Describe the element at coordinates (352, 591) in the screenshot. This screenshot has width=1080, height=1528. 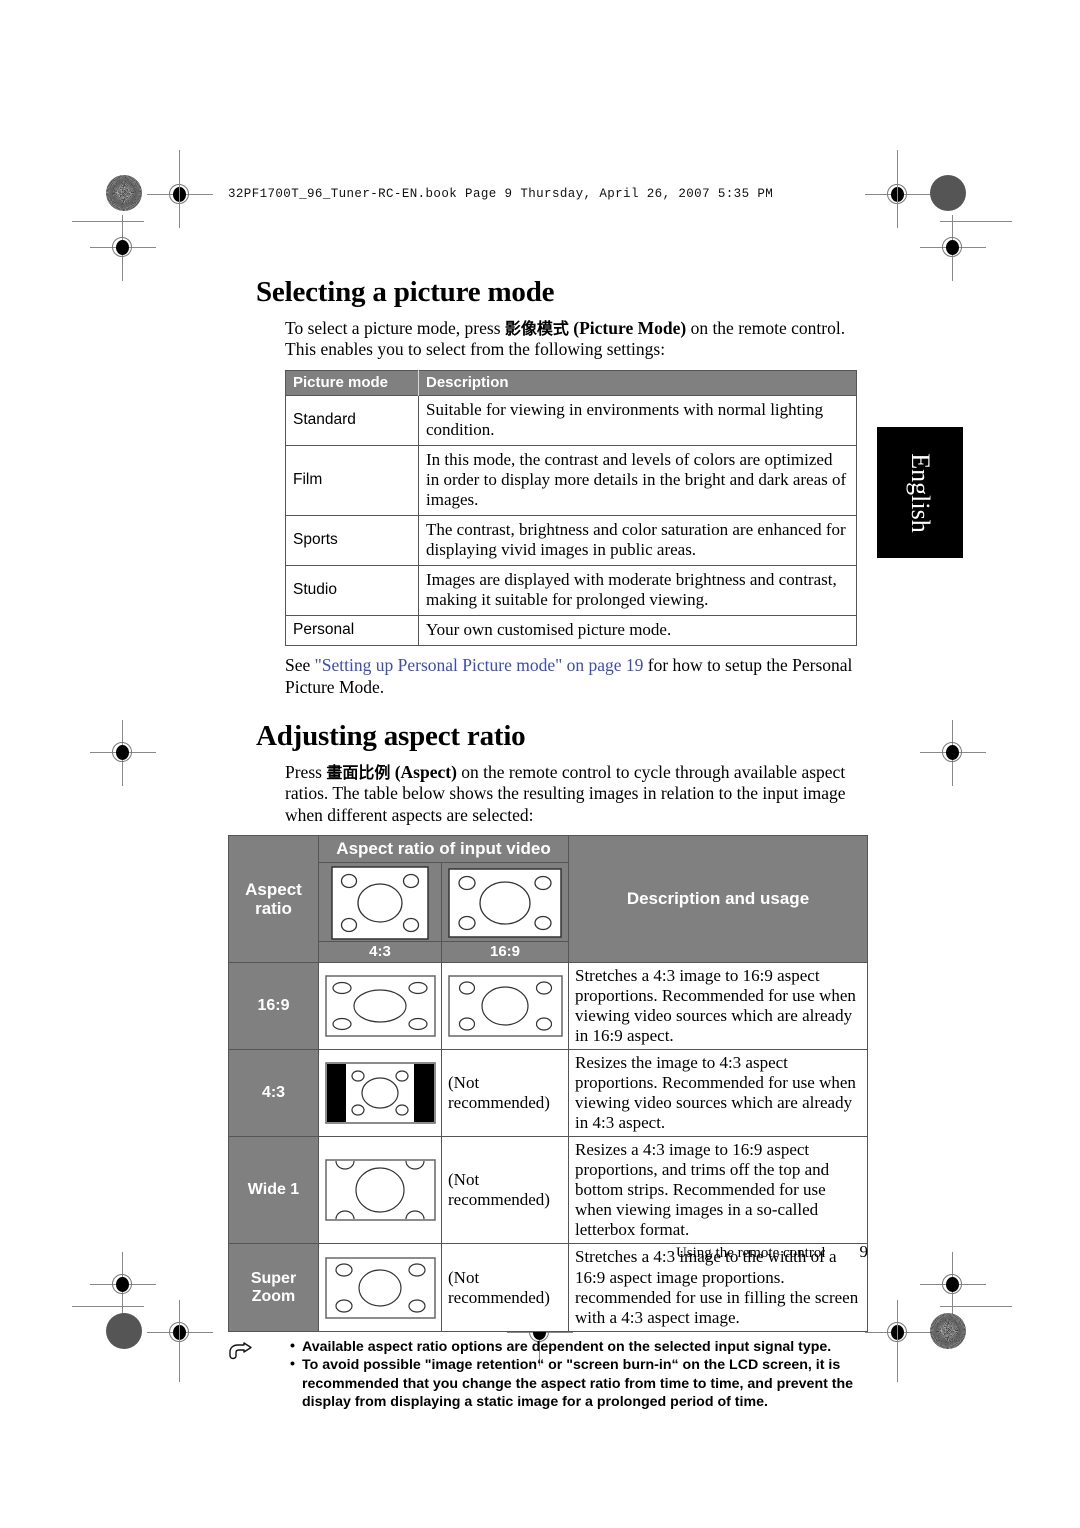
I see `picture-mode-name: Studio` at that location.